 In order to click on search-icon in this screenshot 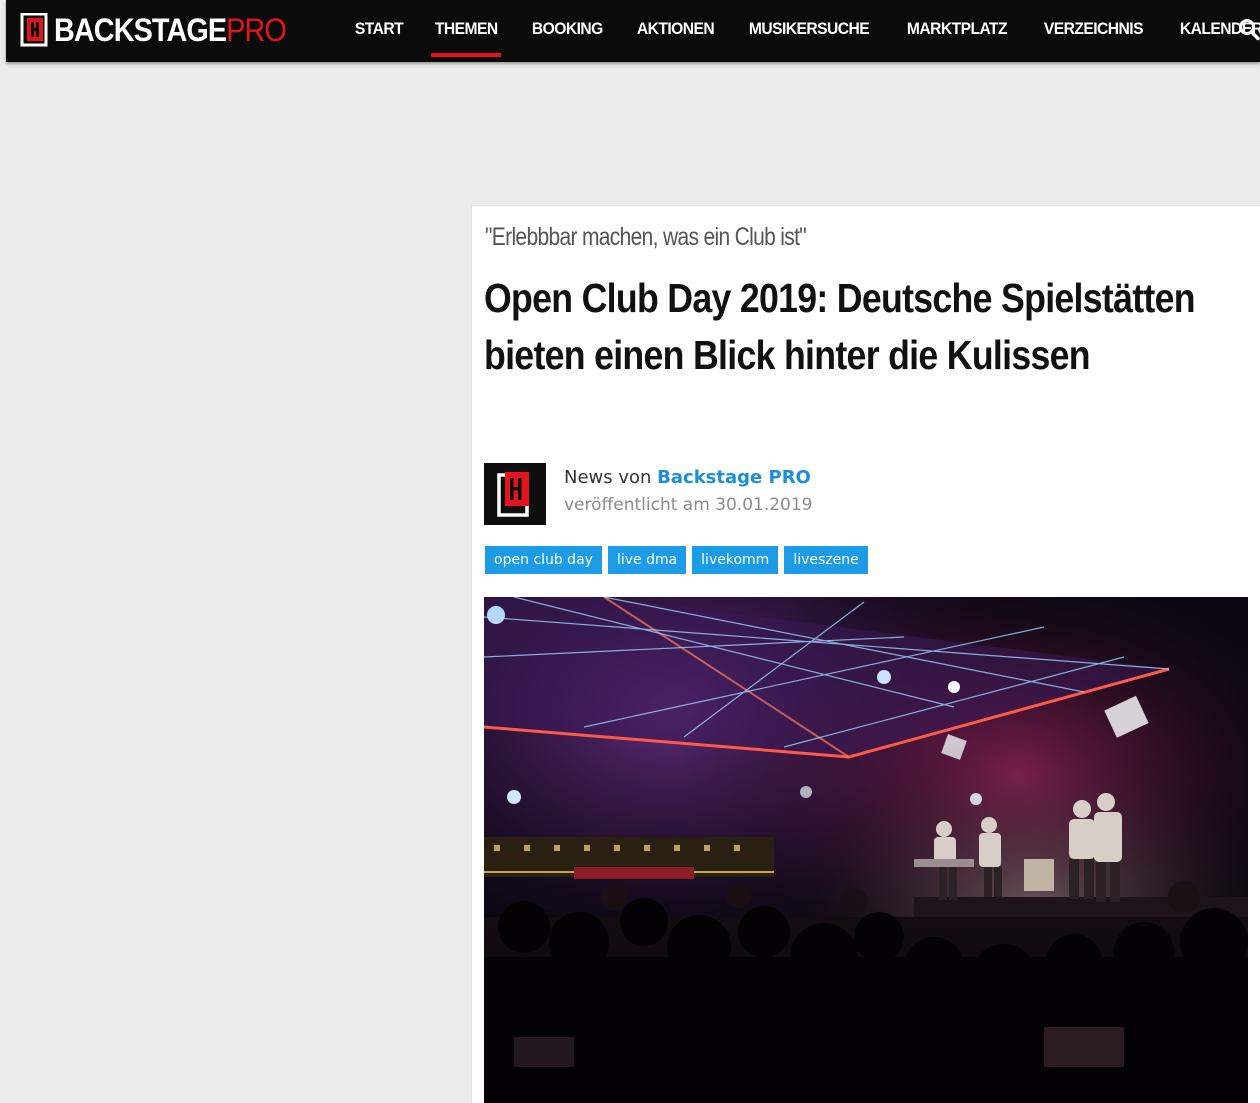, I will do `click(1249, 29)`.